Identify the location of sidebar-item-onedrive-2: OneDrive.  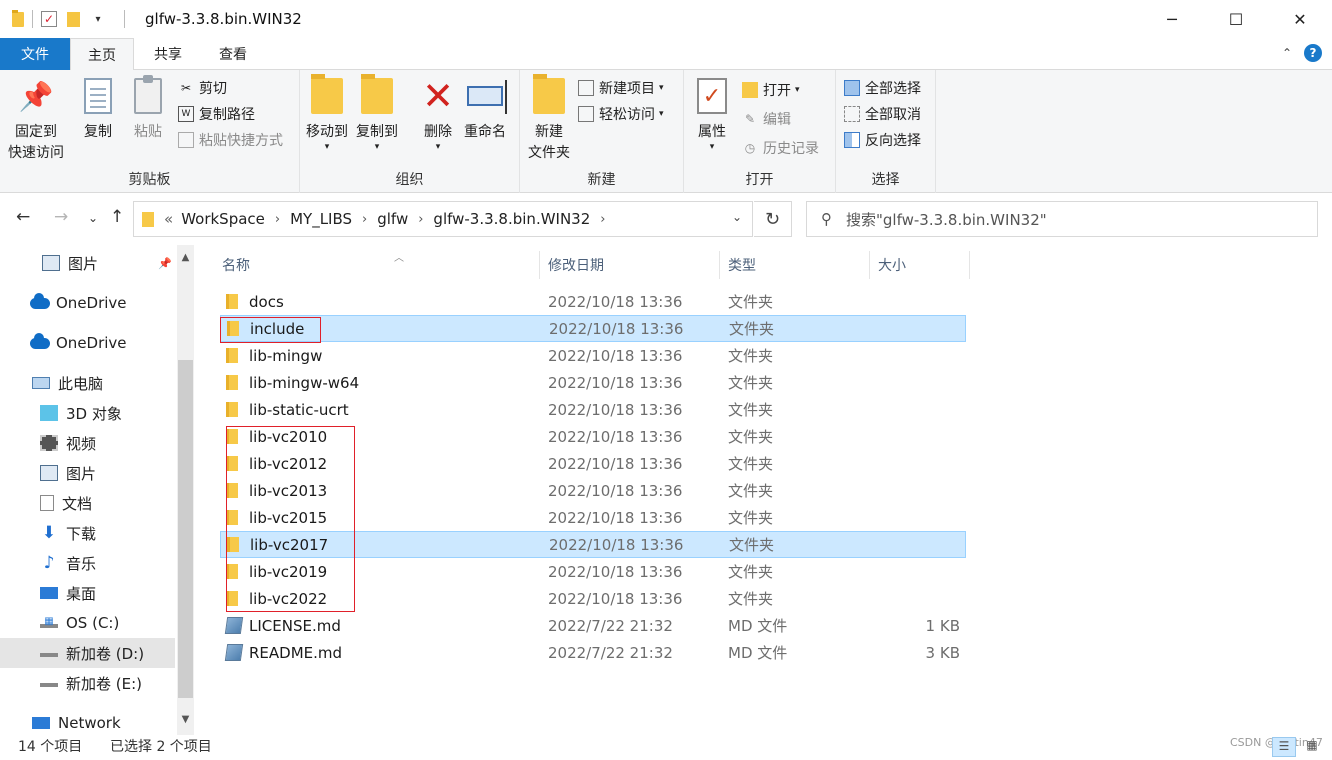
(87, 343).